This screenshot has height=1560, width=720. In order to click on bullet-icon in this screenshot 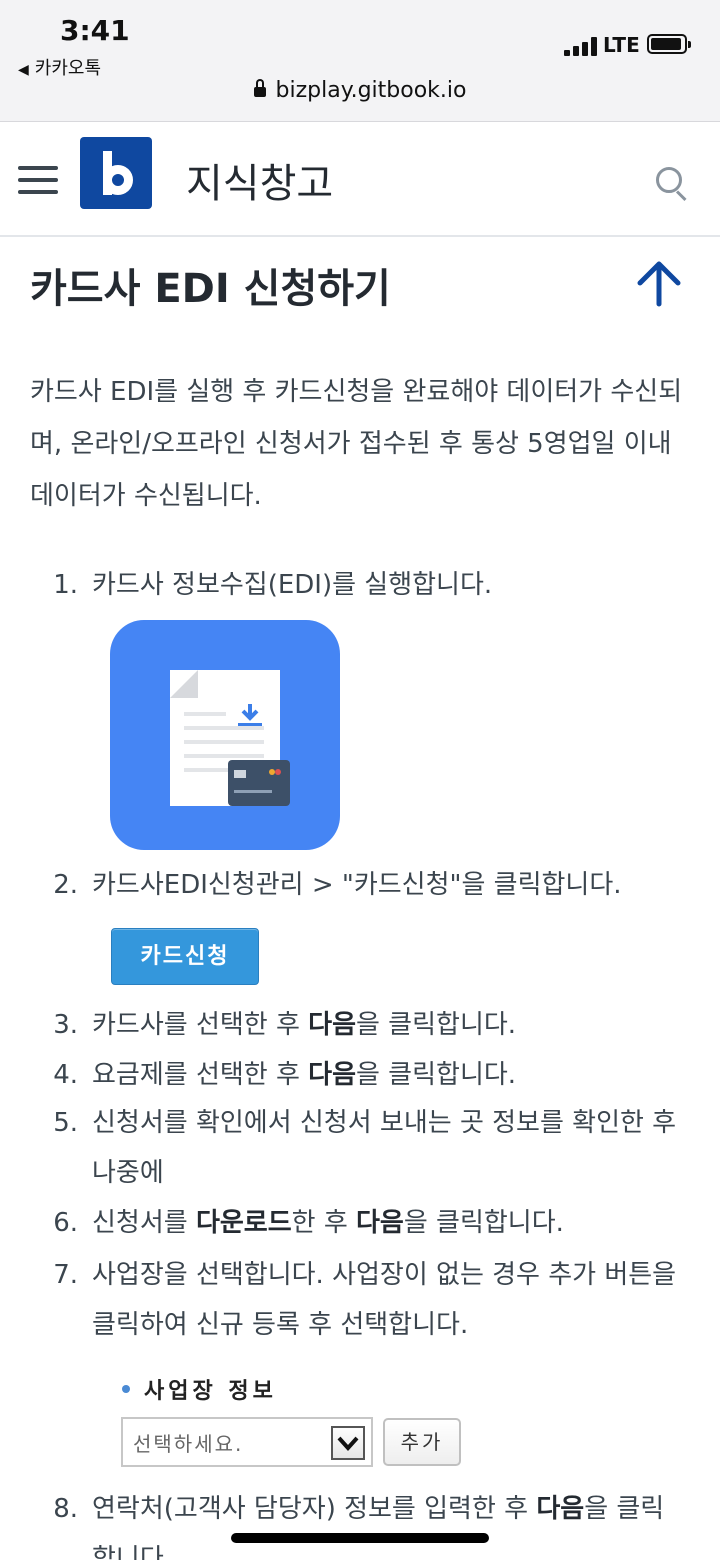, I will do `click(126, 1389)`.